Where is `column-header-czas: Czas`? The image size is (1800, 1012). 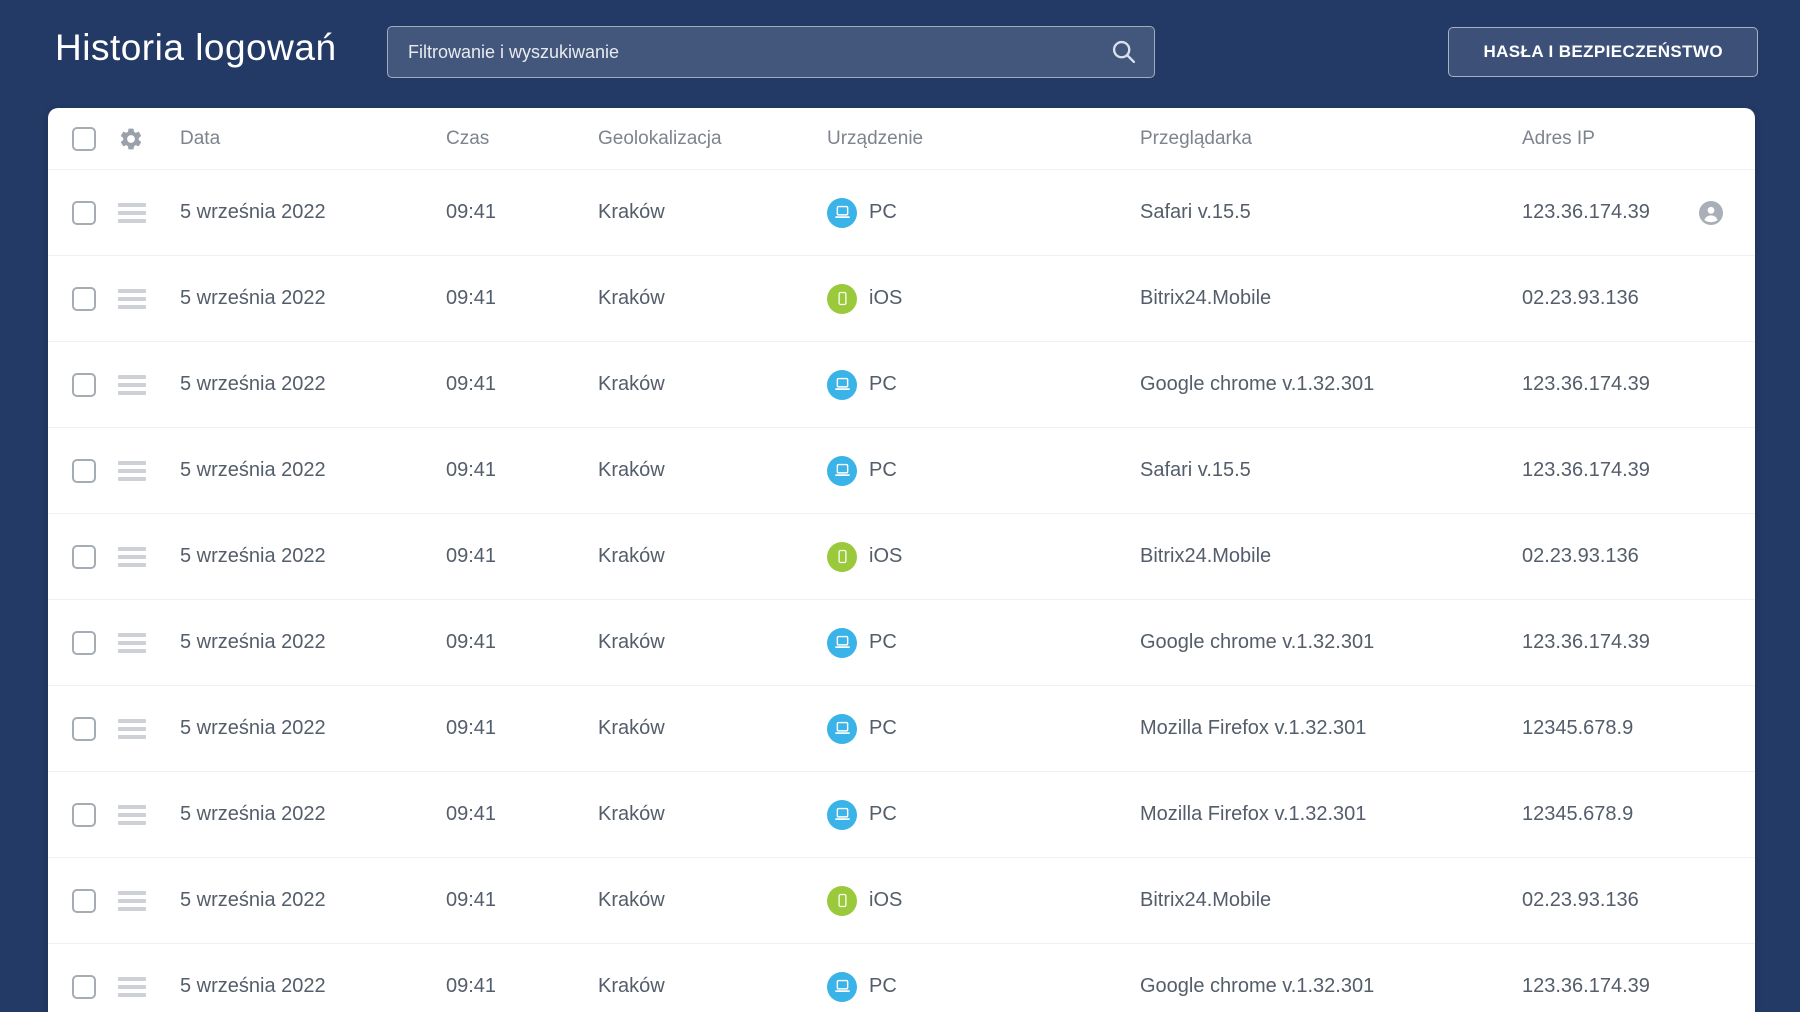
column-header-czas: Czas is located at coordinates (522, 139).